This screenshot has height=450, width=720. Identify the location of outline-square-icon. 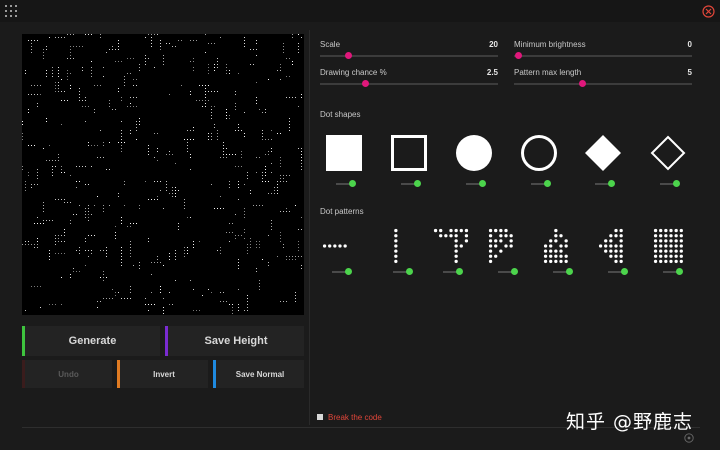
(409, 153).